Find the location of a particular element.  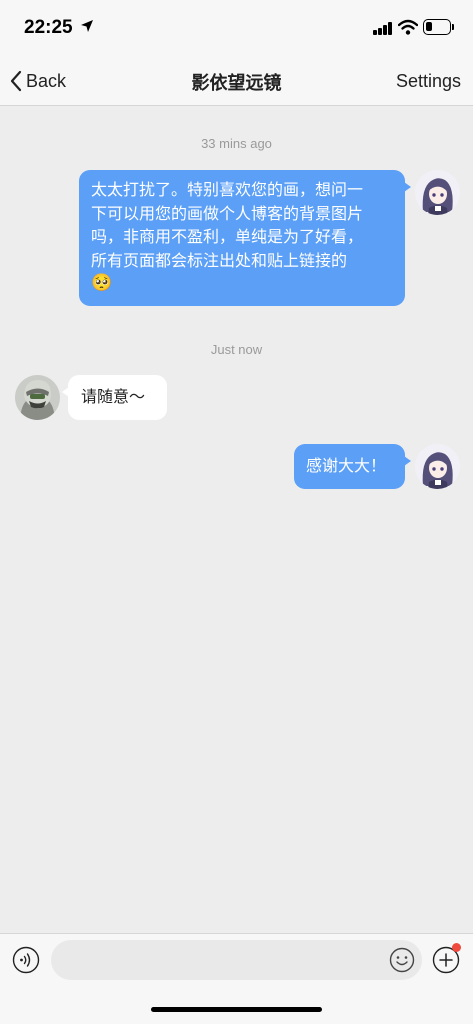

settings-button: Settings is located at coordinates (428, 81).